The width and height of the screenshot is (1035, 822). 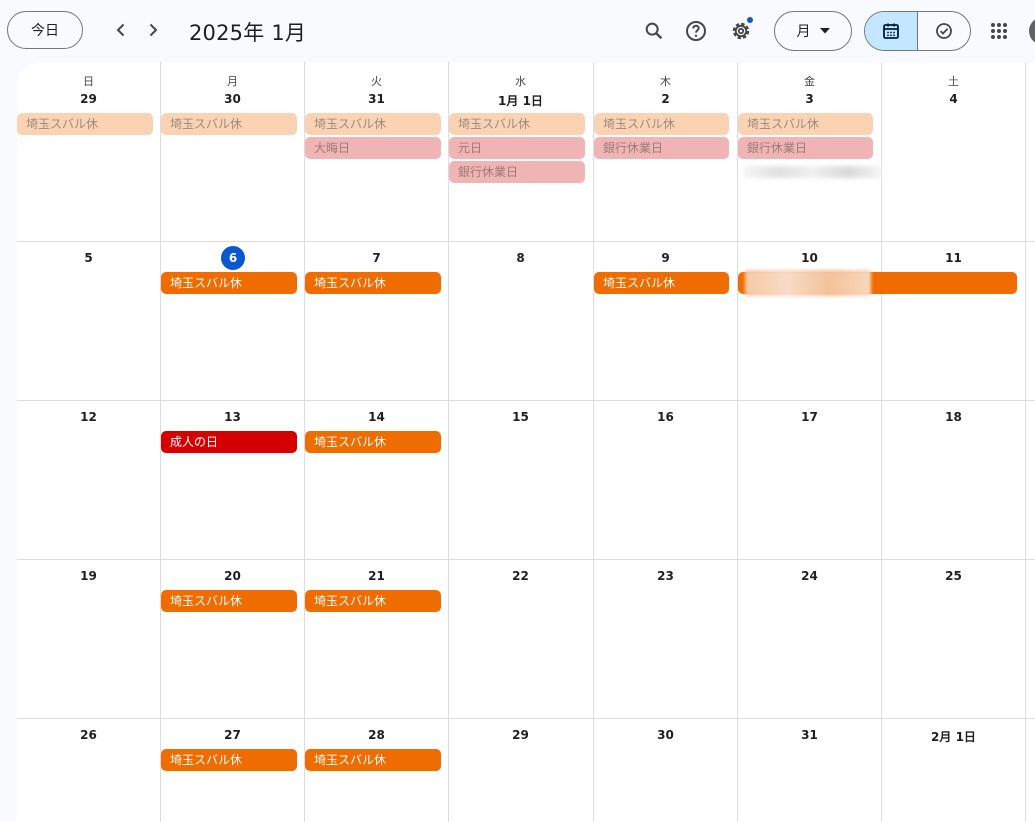 I want to click on apps-grid-icon, so click(x=999, y=31).